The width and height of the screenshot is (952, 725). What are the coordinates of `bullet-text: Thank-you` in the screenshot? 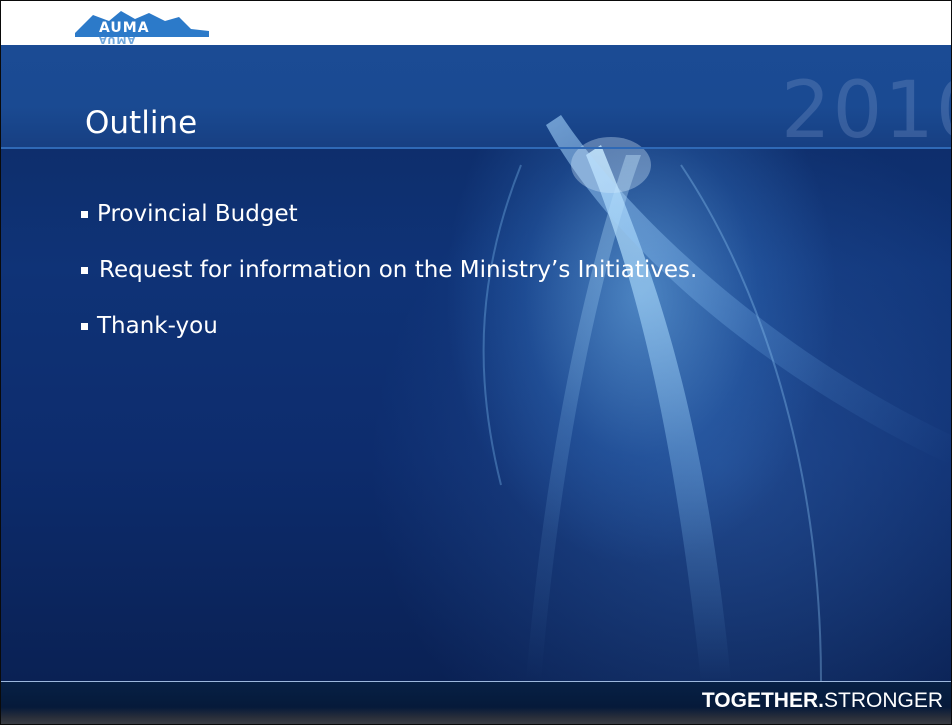 It's located at (157, 326).